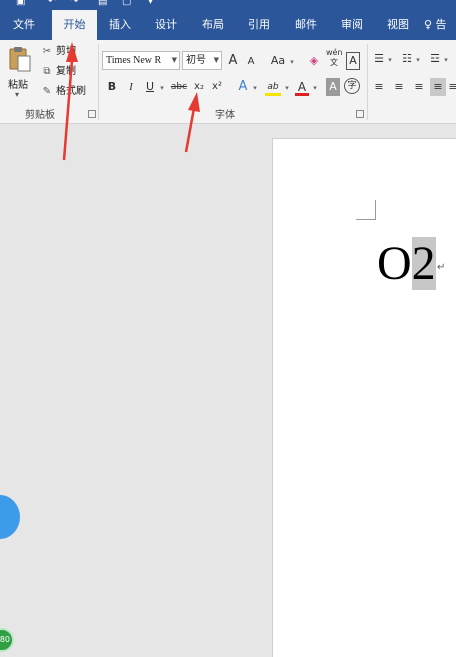 The width and height of the screenshot is (456, 657). What do you see at coordinates (66, 51) in the screenshot?
I see `cut-label: 剪切` at bounding box center [66, 51].